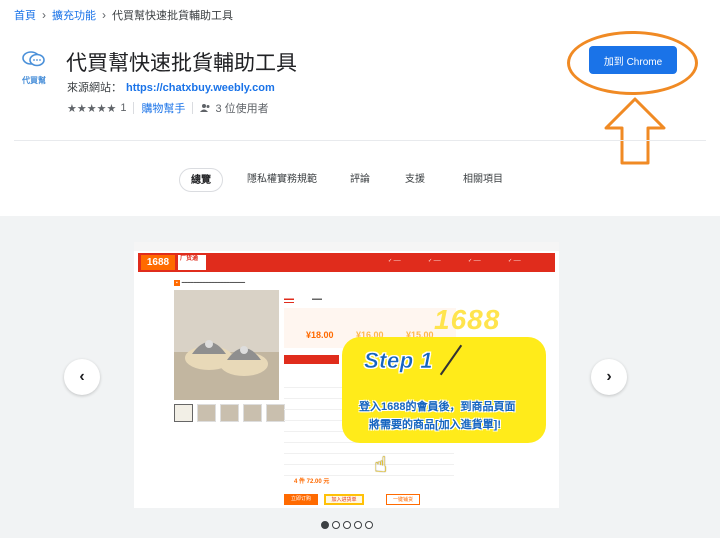  I want to click on breadcrumb-home-link: 首頁, so click(25, 15).